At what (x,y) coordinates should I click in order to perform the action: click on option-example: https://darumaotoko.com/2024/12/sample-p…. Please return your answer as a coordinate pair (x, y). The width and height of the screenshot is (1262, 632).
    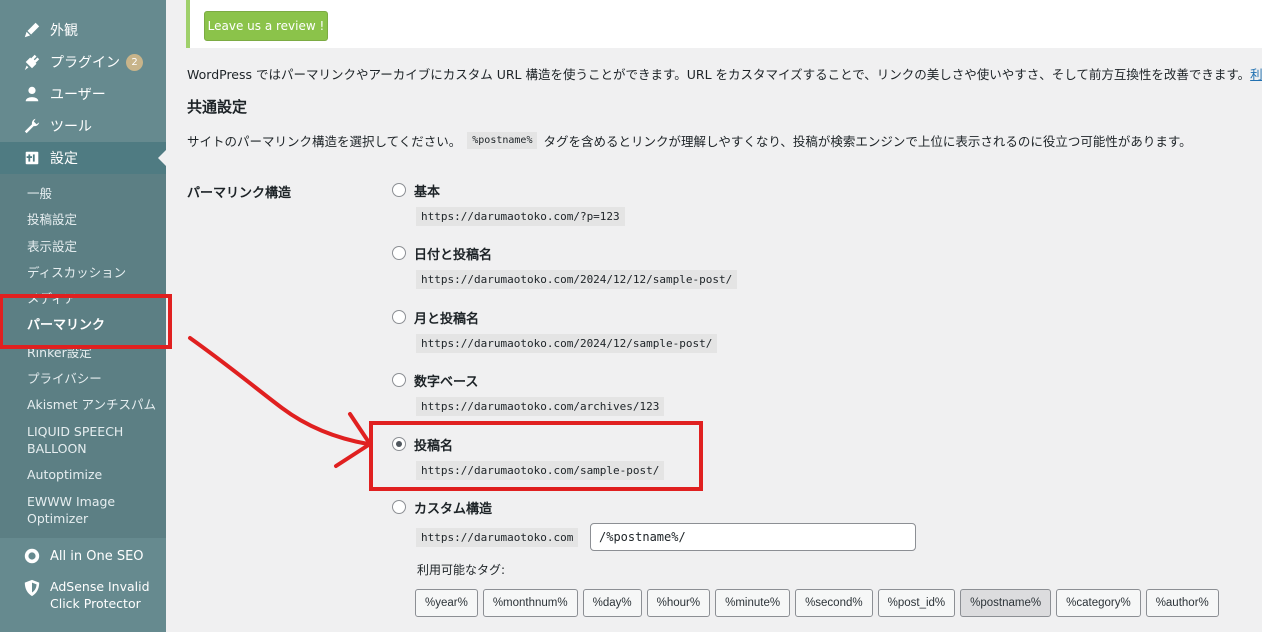
    Looking at the image, I should click on (567, 343).